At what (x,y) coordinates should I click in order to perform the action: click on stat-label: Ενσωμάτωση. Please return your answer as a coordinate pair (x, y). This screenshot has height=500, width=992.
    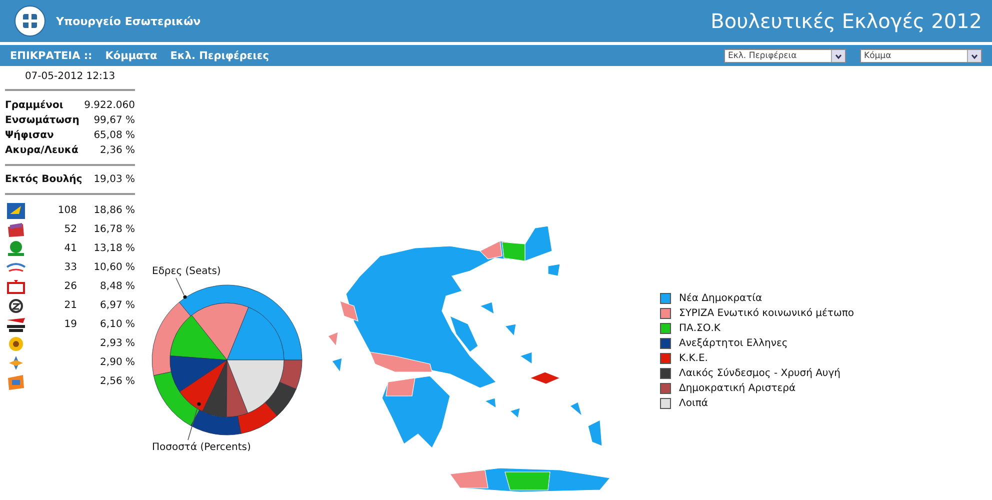
    Looking at the image, I should click on (42, 121).